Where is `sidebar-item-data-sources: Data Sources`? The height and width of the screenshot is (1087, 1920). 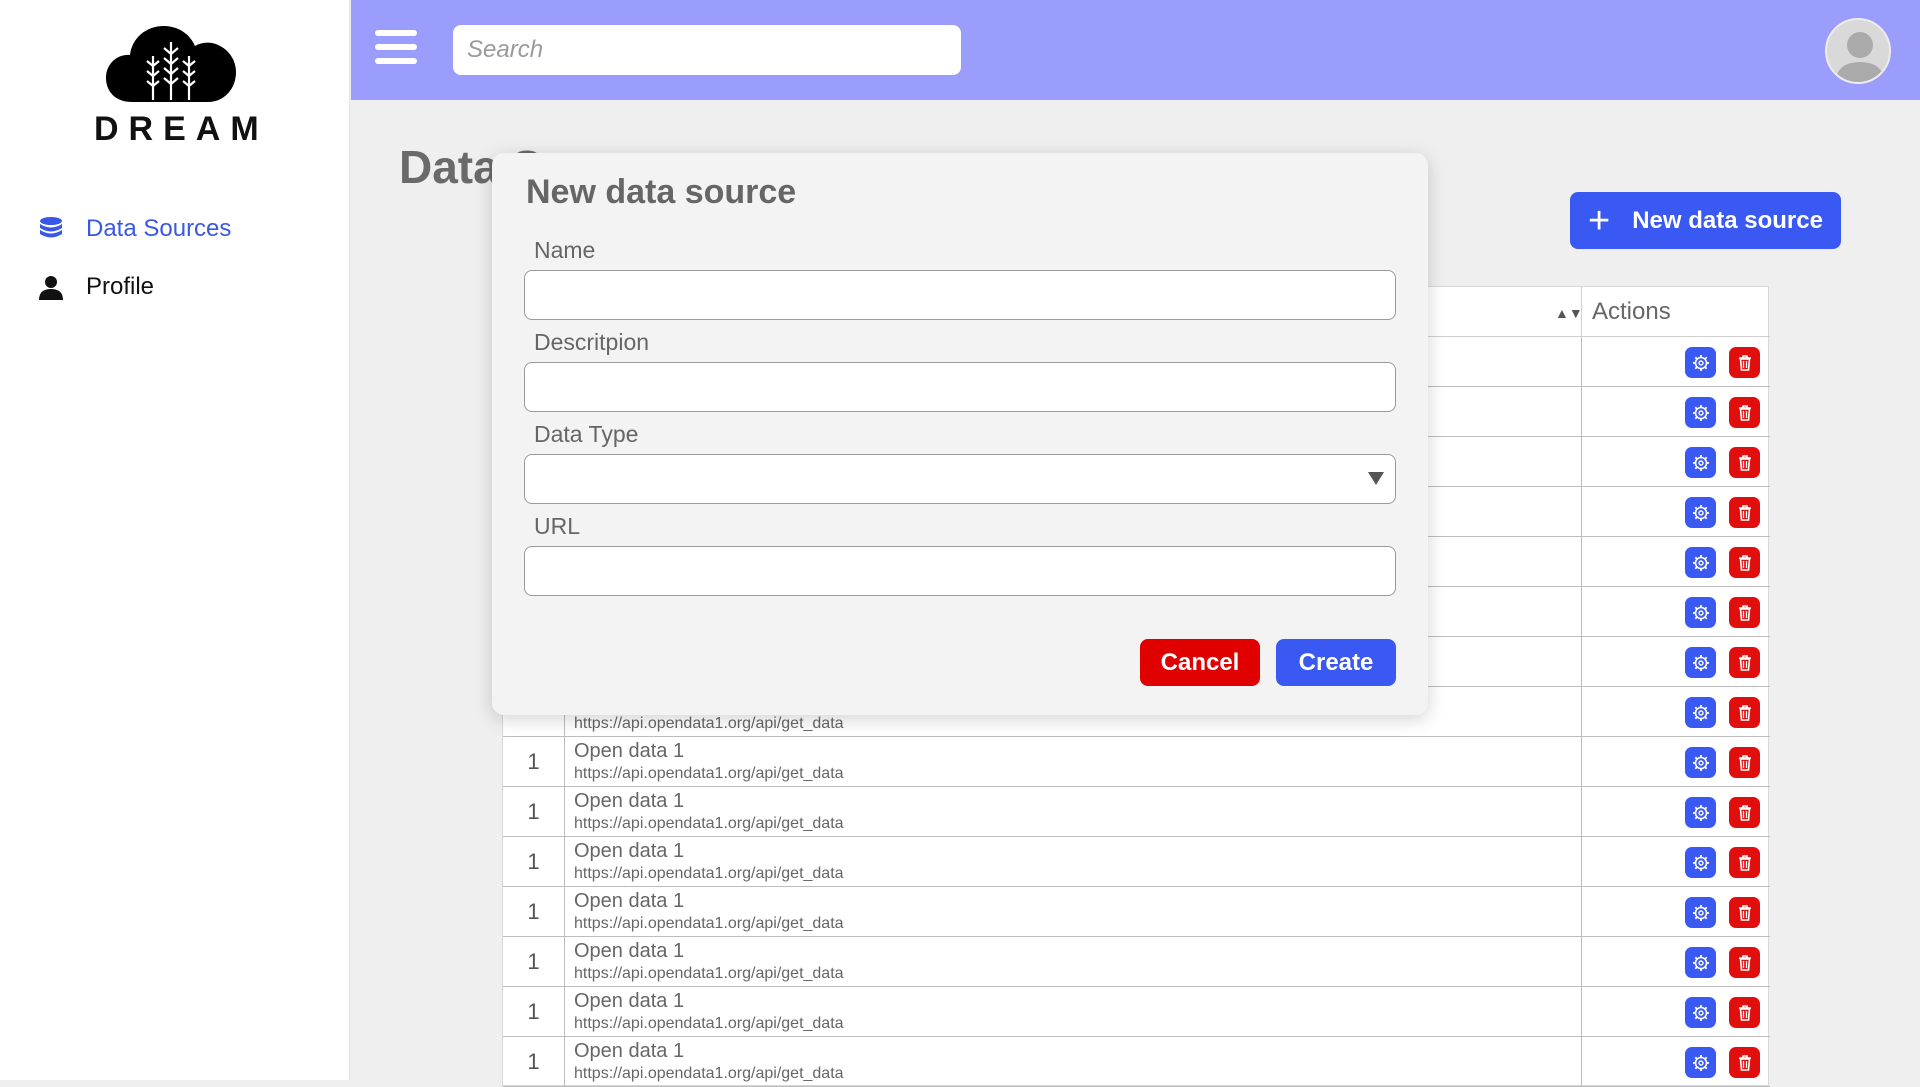
sidebar-item-data-sources: Data Sources is located at coordinates (133, 229).